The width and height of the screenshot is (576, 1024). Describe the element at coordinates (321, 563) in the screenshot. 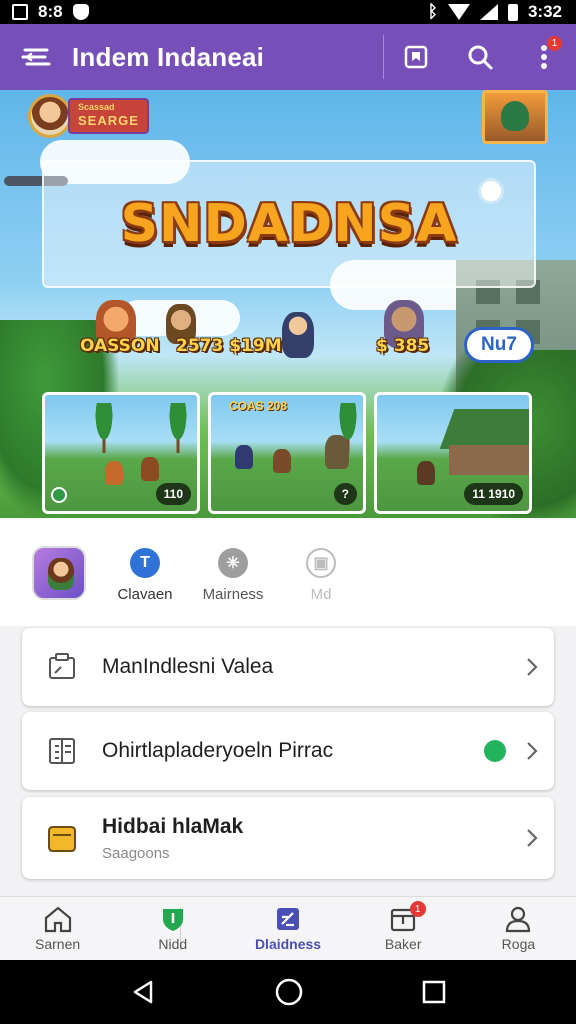

I see `lock-icon: ▣` at that location.